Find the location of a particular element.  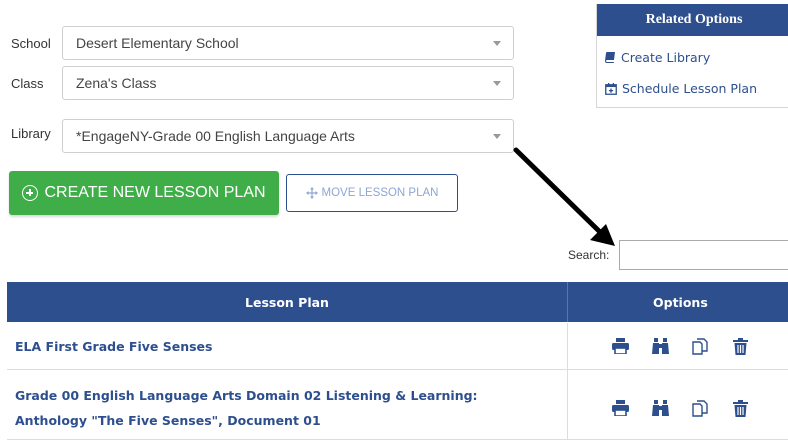

library-select: *EngageNY-Grade 00 English Language Arts is located at coordinates (288, 136).